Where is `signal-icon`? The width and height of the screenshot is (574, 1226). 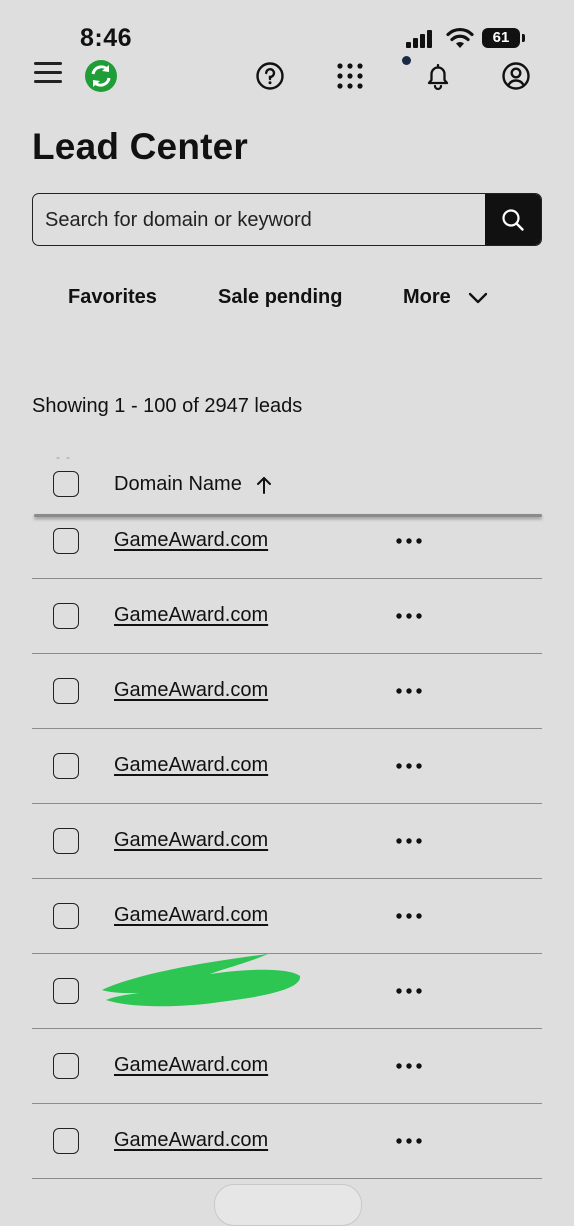
signal-icon is located at coordinates (422, 39).